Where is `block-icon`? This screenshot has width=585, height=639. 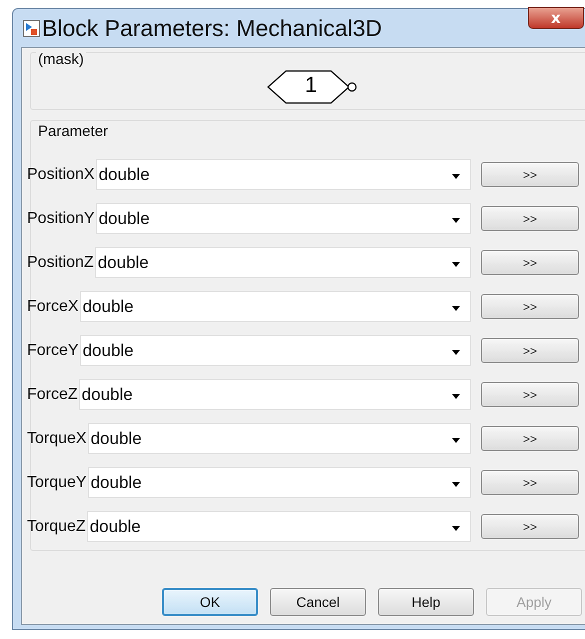 block-icon is located at coordinates (31, 28).